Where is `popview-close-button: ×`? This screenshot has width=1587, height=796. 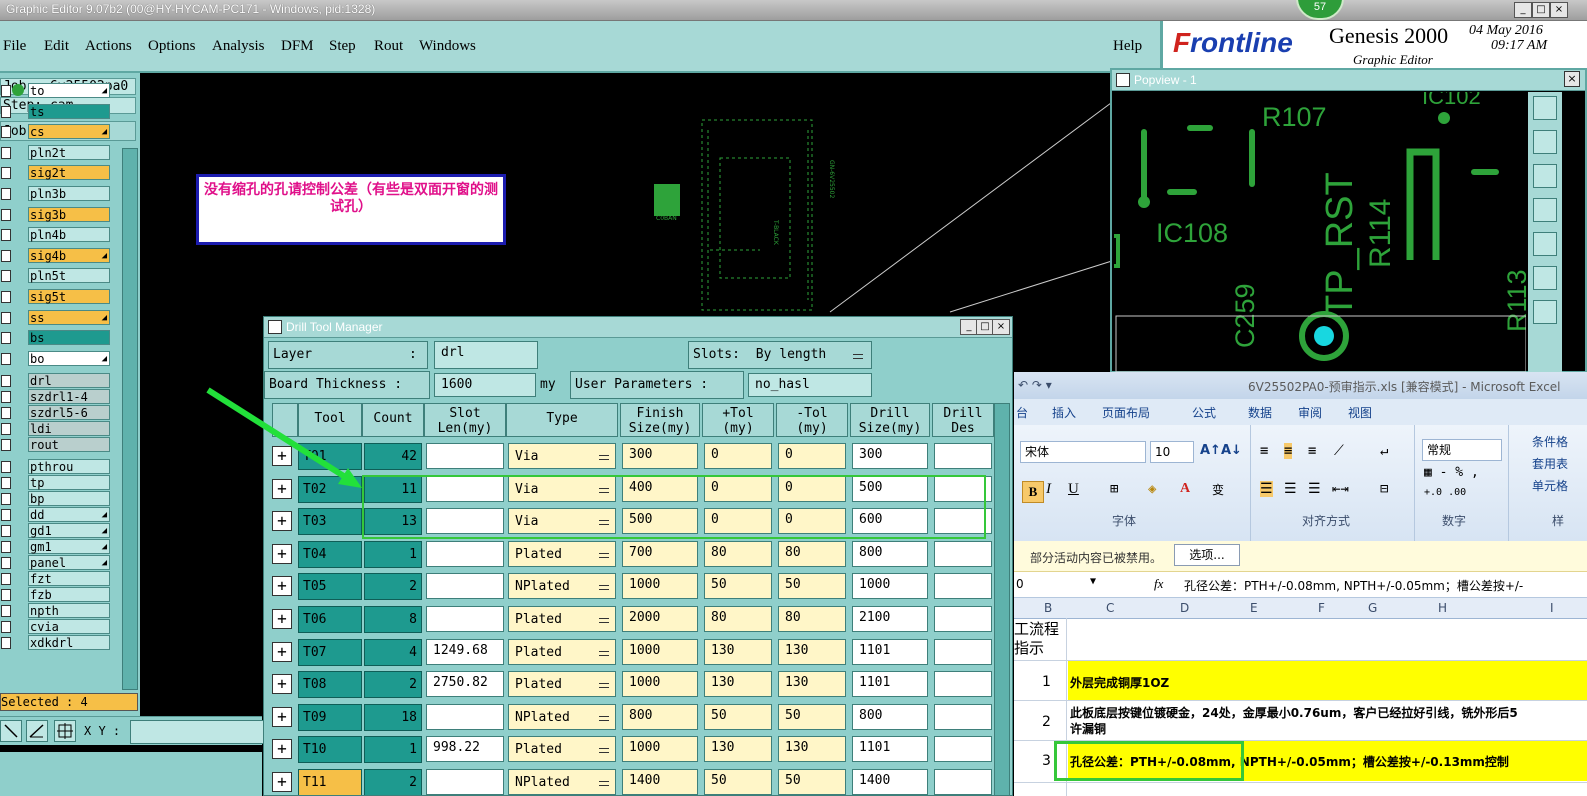 popview-close-button: × is located at coordinates (1572, 79).